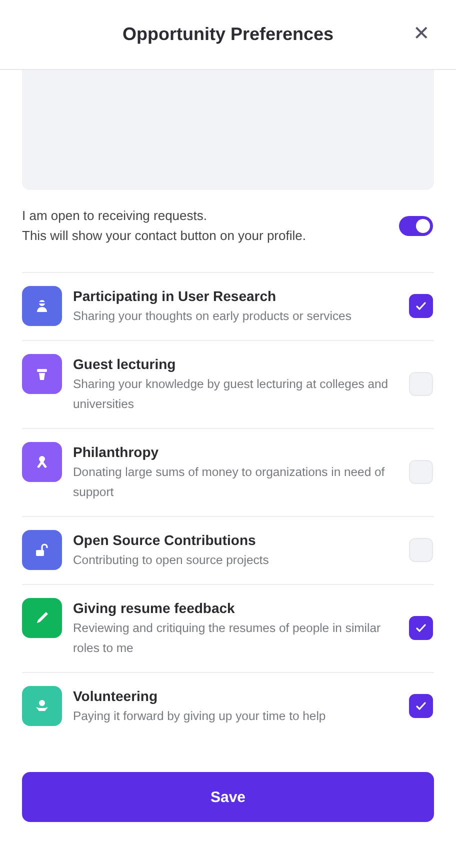  What do you see at coordinates (165, 540) in the screenshot?
I see `option-title: Open Source Contributions` at bounding box center [165, 540].